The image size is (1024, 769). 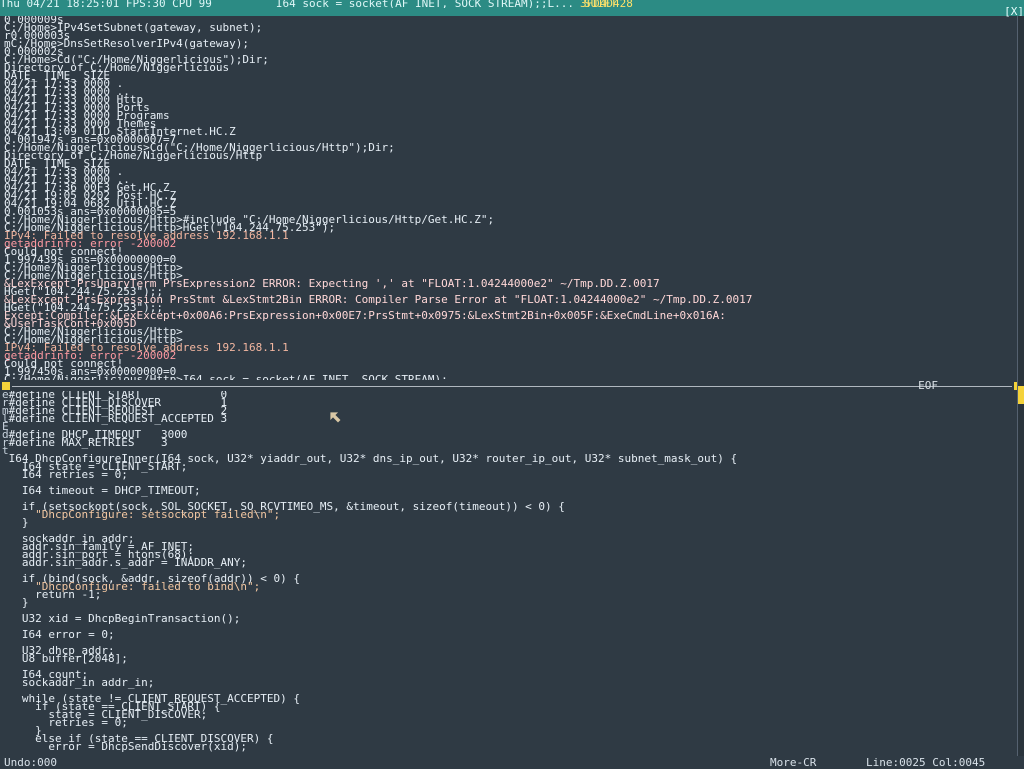 What do you see at coordinates (793, 762) in the screenshot?
I see `more-status: More-CR` at bounding box center [793, 762].